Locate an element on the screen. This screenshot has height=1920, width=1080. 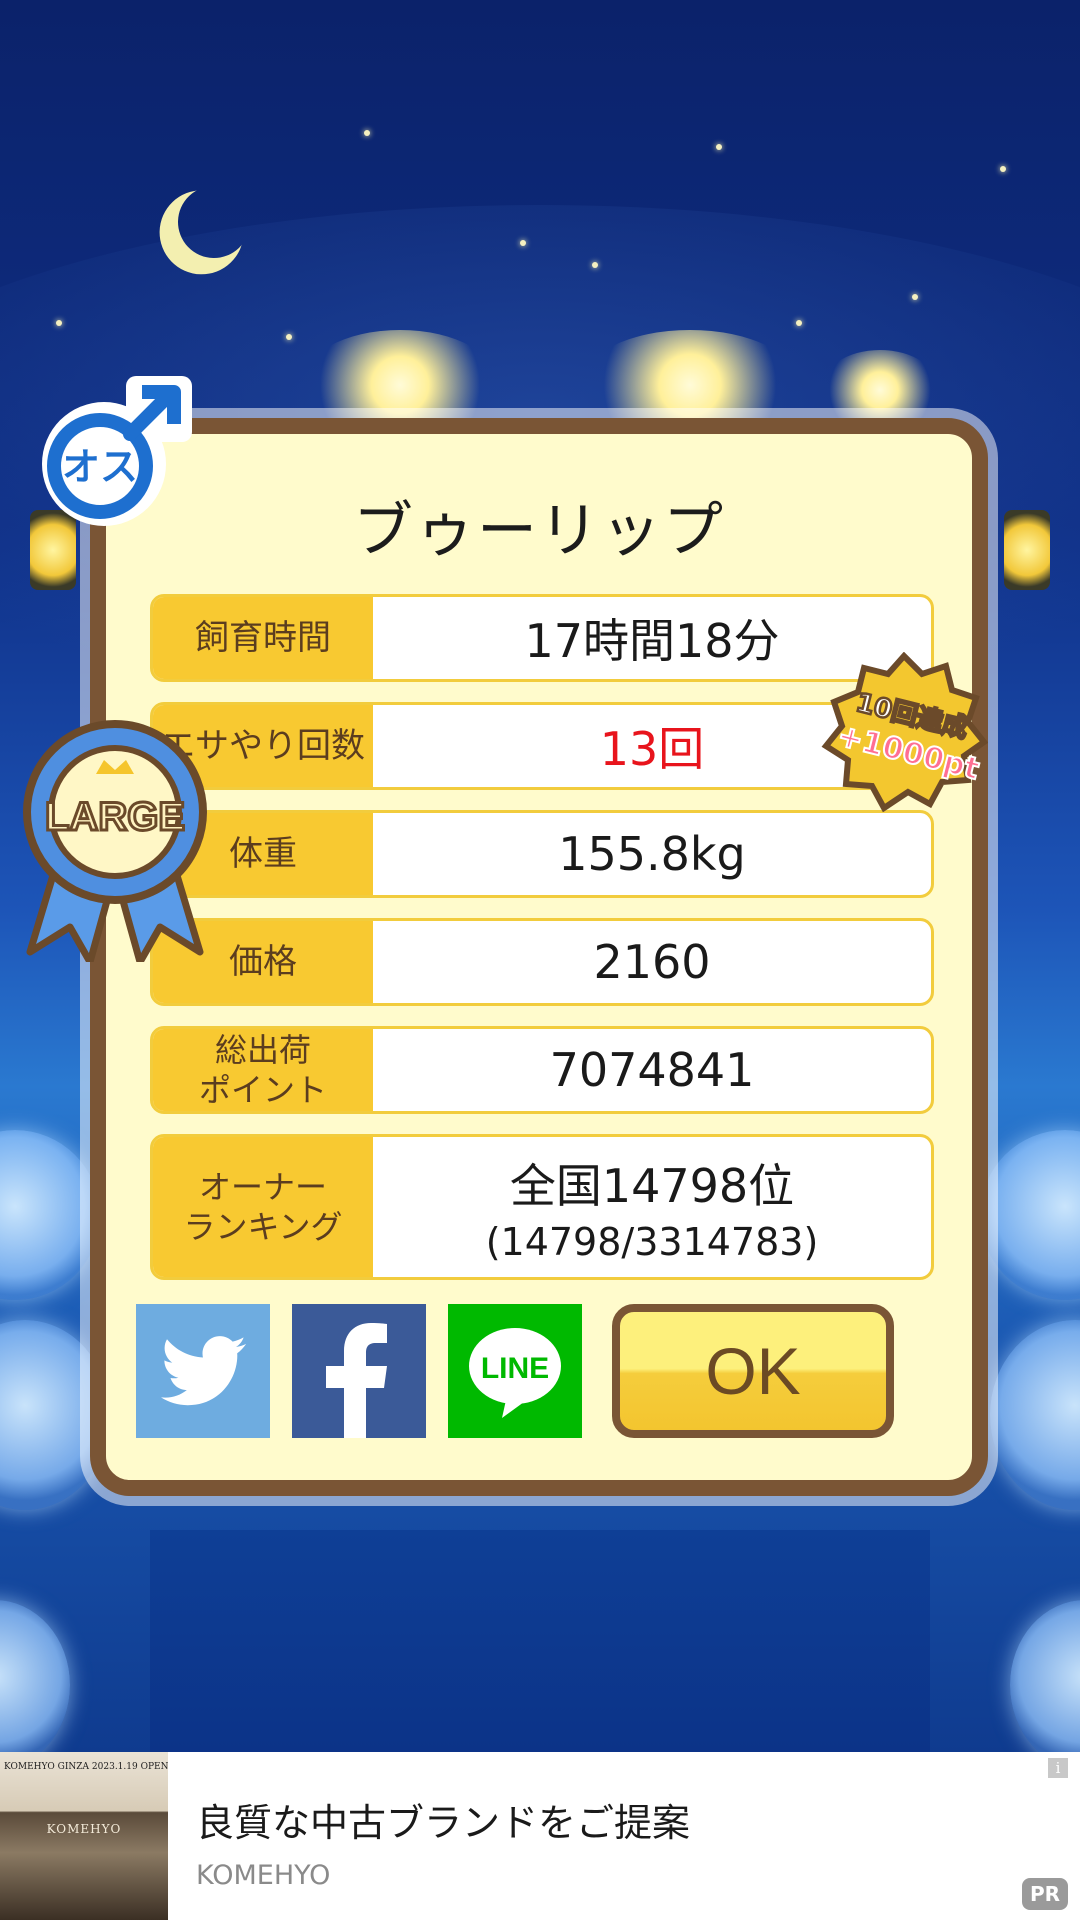
info-row-owner-ranking: オーナー ランキング 全国14798位 (14798/3314783) is located at coordinates (542, 1207).